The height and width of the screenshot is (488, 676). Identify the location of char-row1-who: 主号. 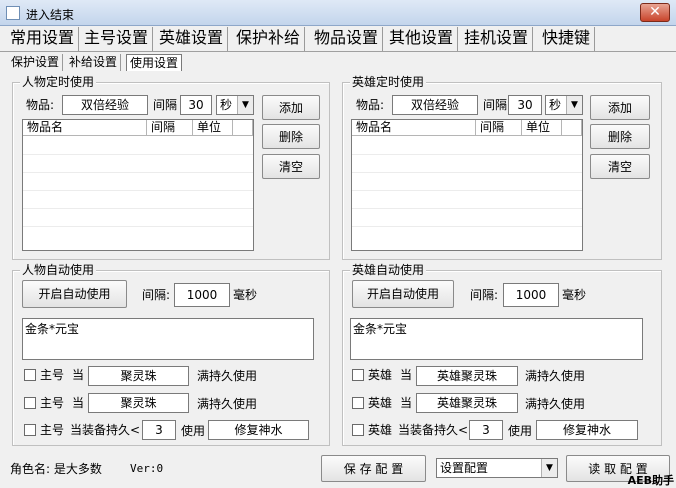
(52, 375).